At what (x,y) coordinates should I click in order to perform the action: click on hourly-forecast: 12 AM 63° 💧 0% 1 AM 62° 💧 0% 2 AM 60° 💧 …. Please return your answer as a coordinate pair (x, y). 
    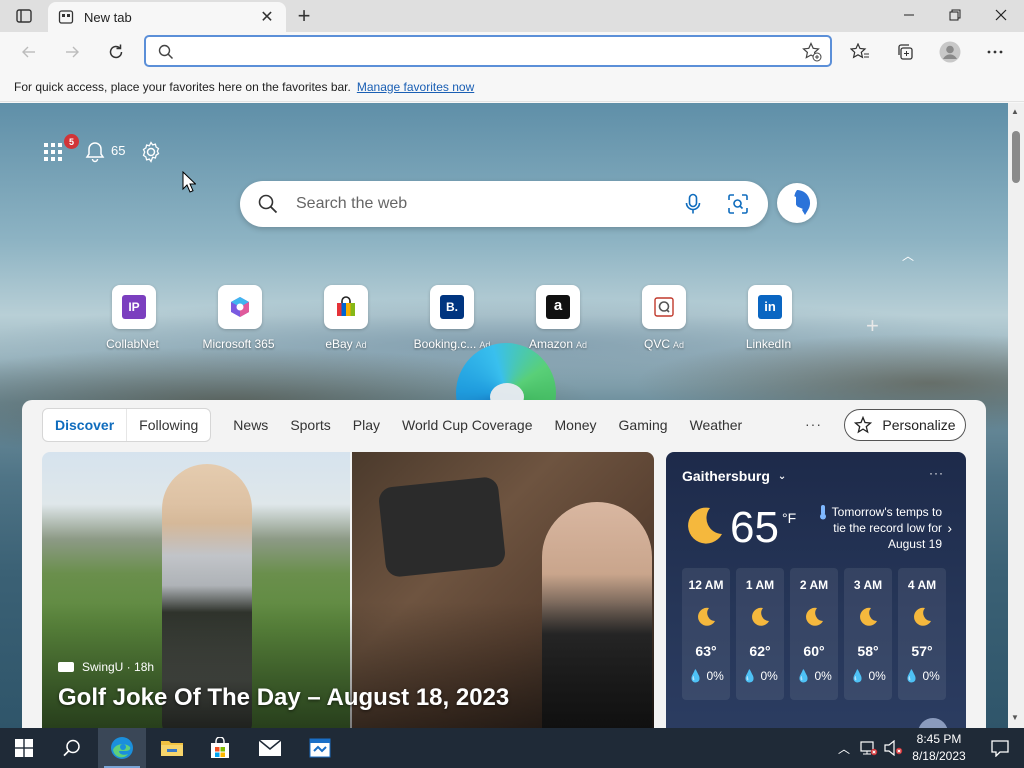
    Looking at the image, I should click on (817, 634).